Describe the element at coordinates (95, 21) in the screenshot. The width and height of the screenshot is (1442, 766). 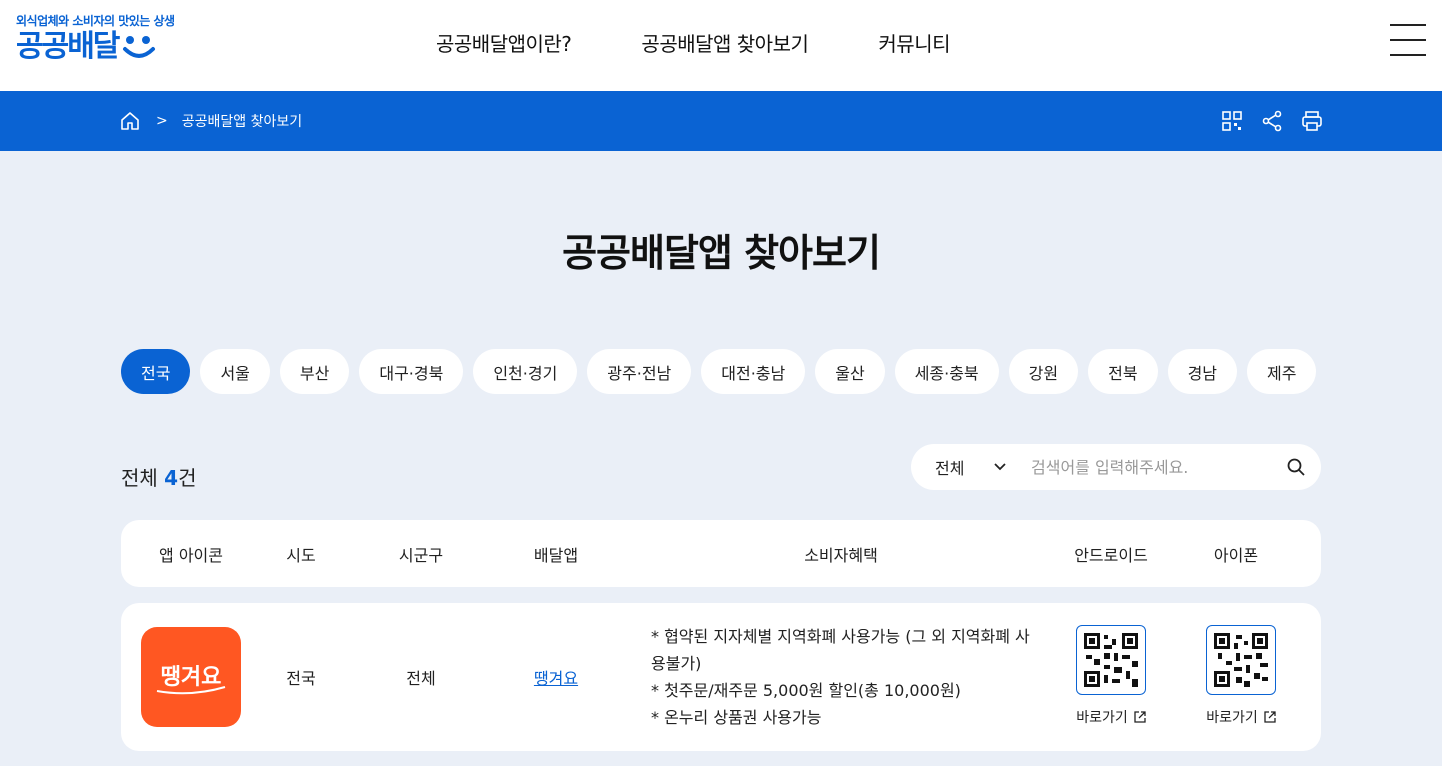
I see `logo-tagline: 외식업체와 소비자의 맛있는 상생` at that location.